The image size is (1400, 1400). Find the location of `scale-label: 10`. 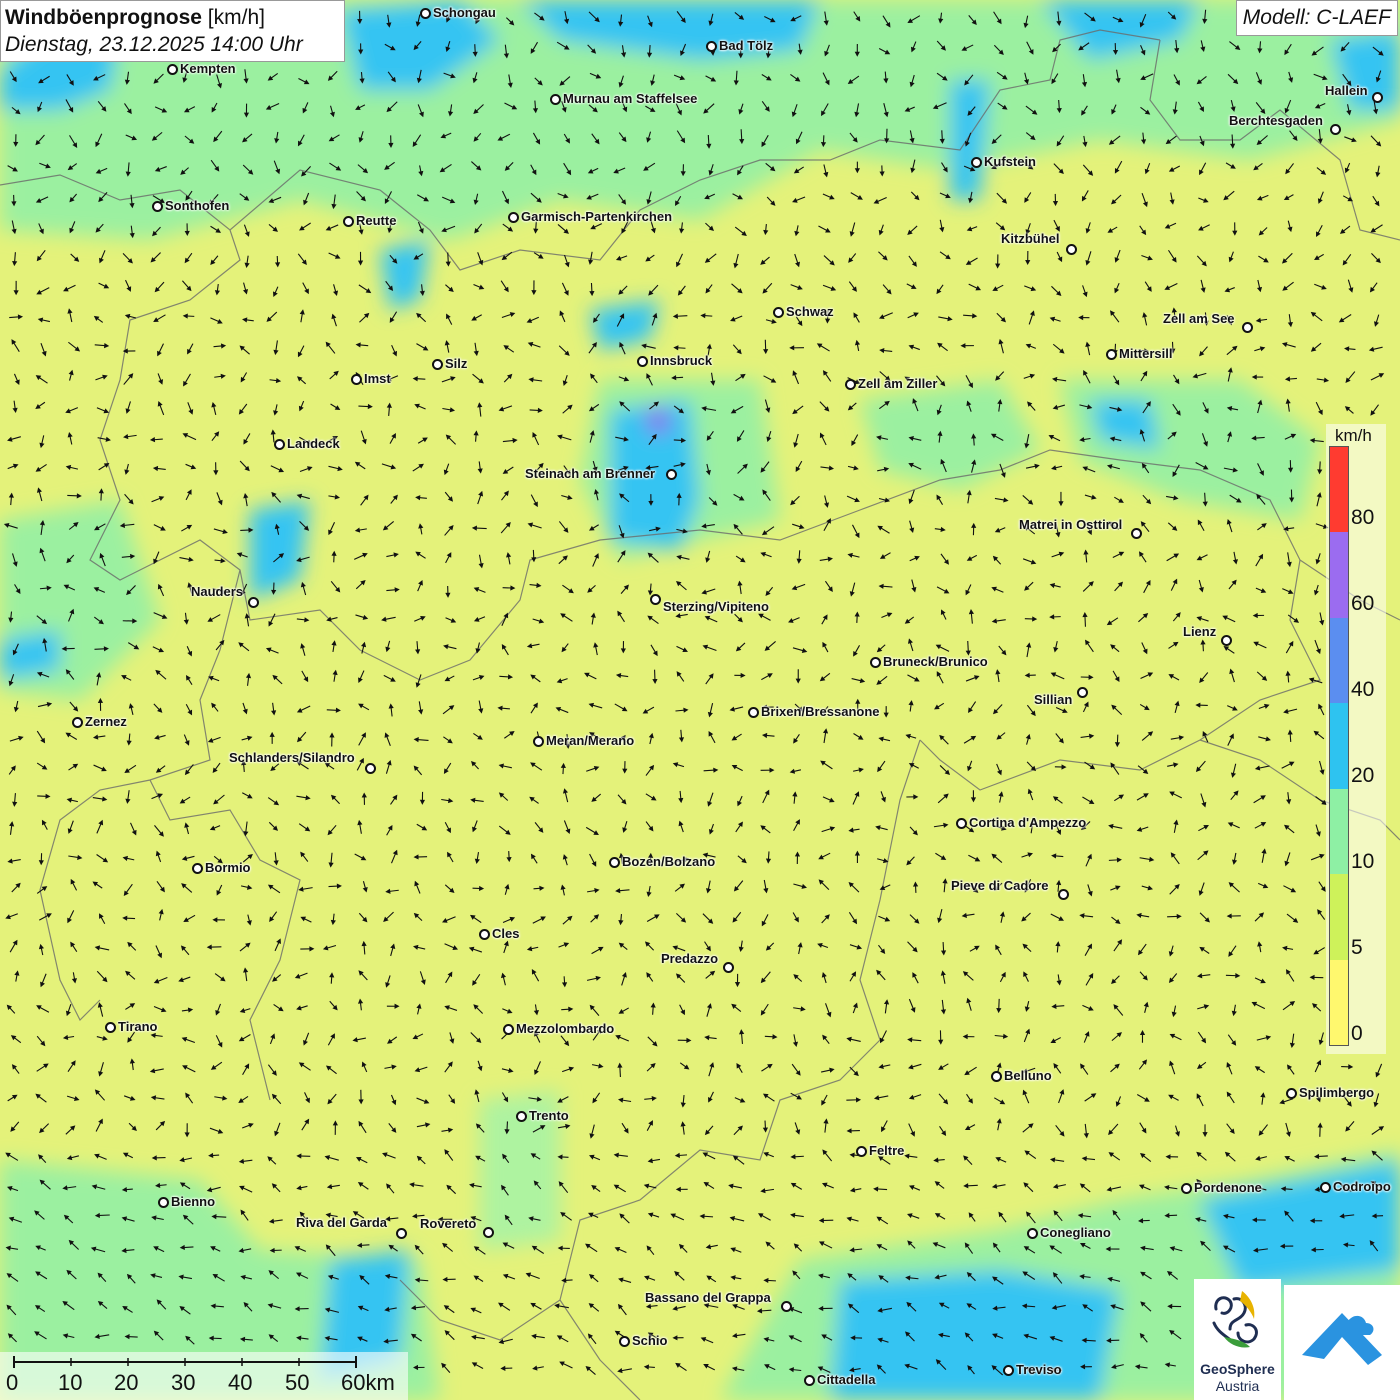

scale-label: 10 is located at coordinates (70, 1382).